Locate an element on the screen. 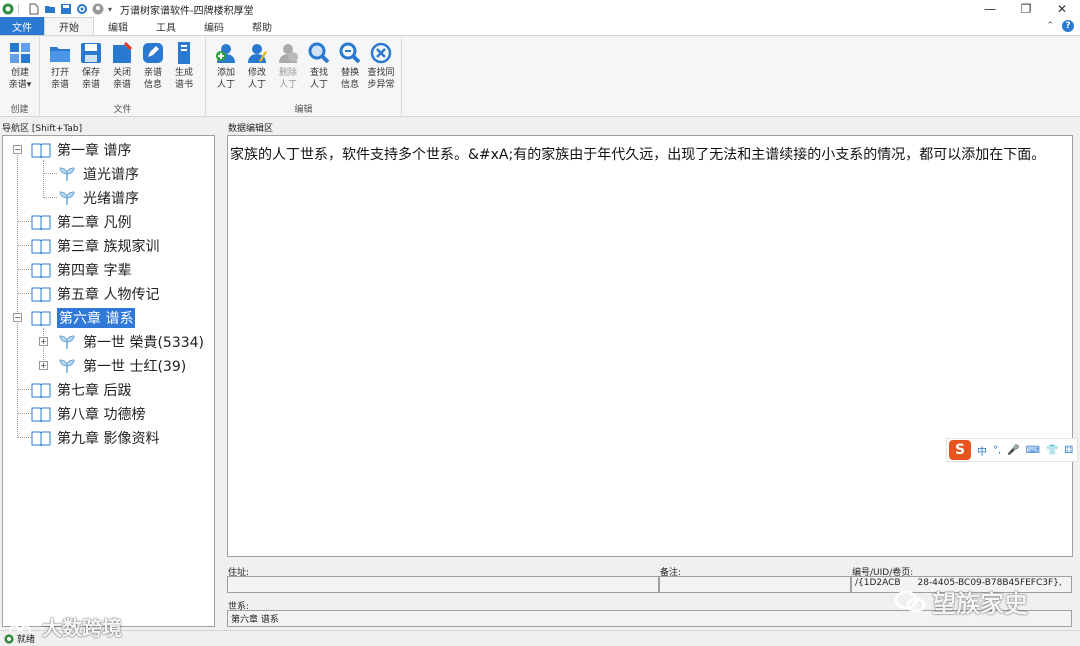 Image resolution: width=1080 pixels, height=646 pixels. tree-item-chapter-9: 第九章 影像资料 is located at coordinates (95, 438).